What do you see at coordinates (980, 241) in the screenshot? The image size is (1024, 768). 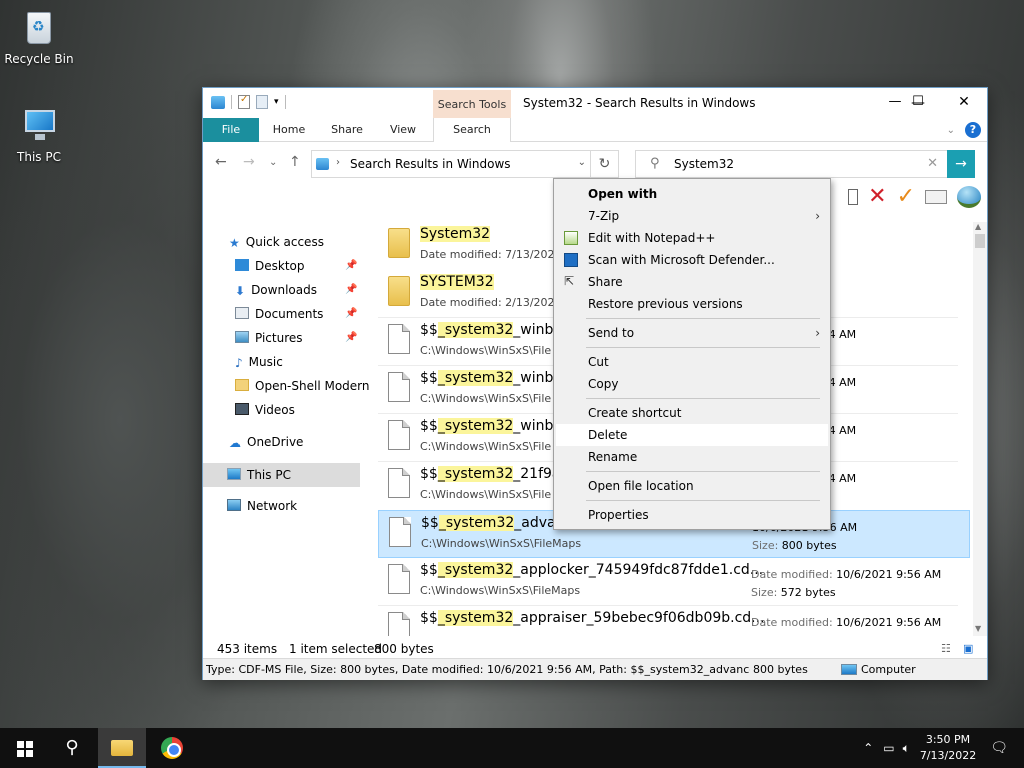 I see `scrollbar-thumb` at bounding box center [980, 241].